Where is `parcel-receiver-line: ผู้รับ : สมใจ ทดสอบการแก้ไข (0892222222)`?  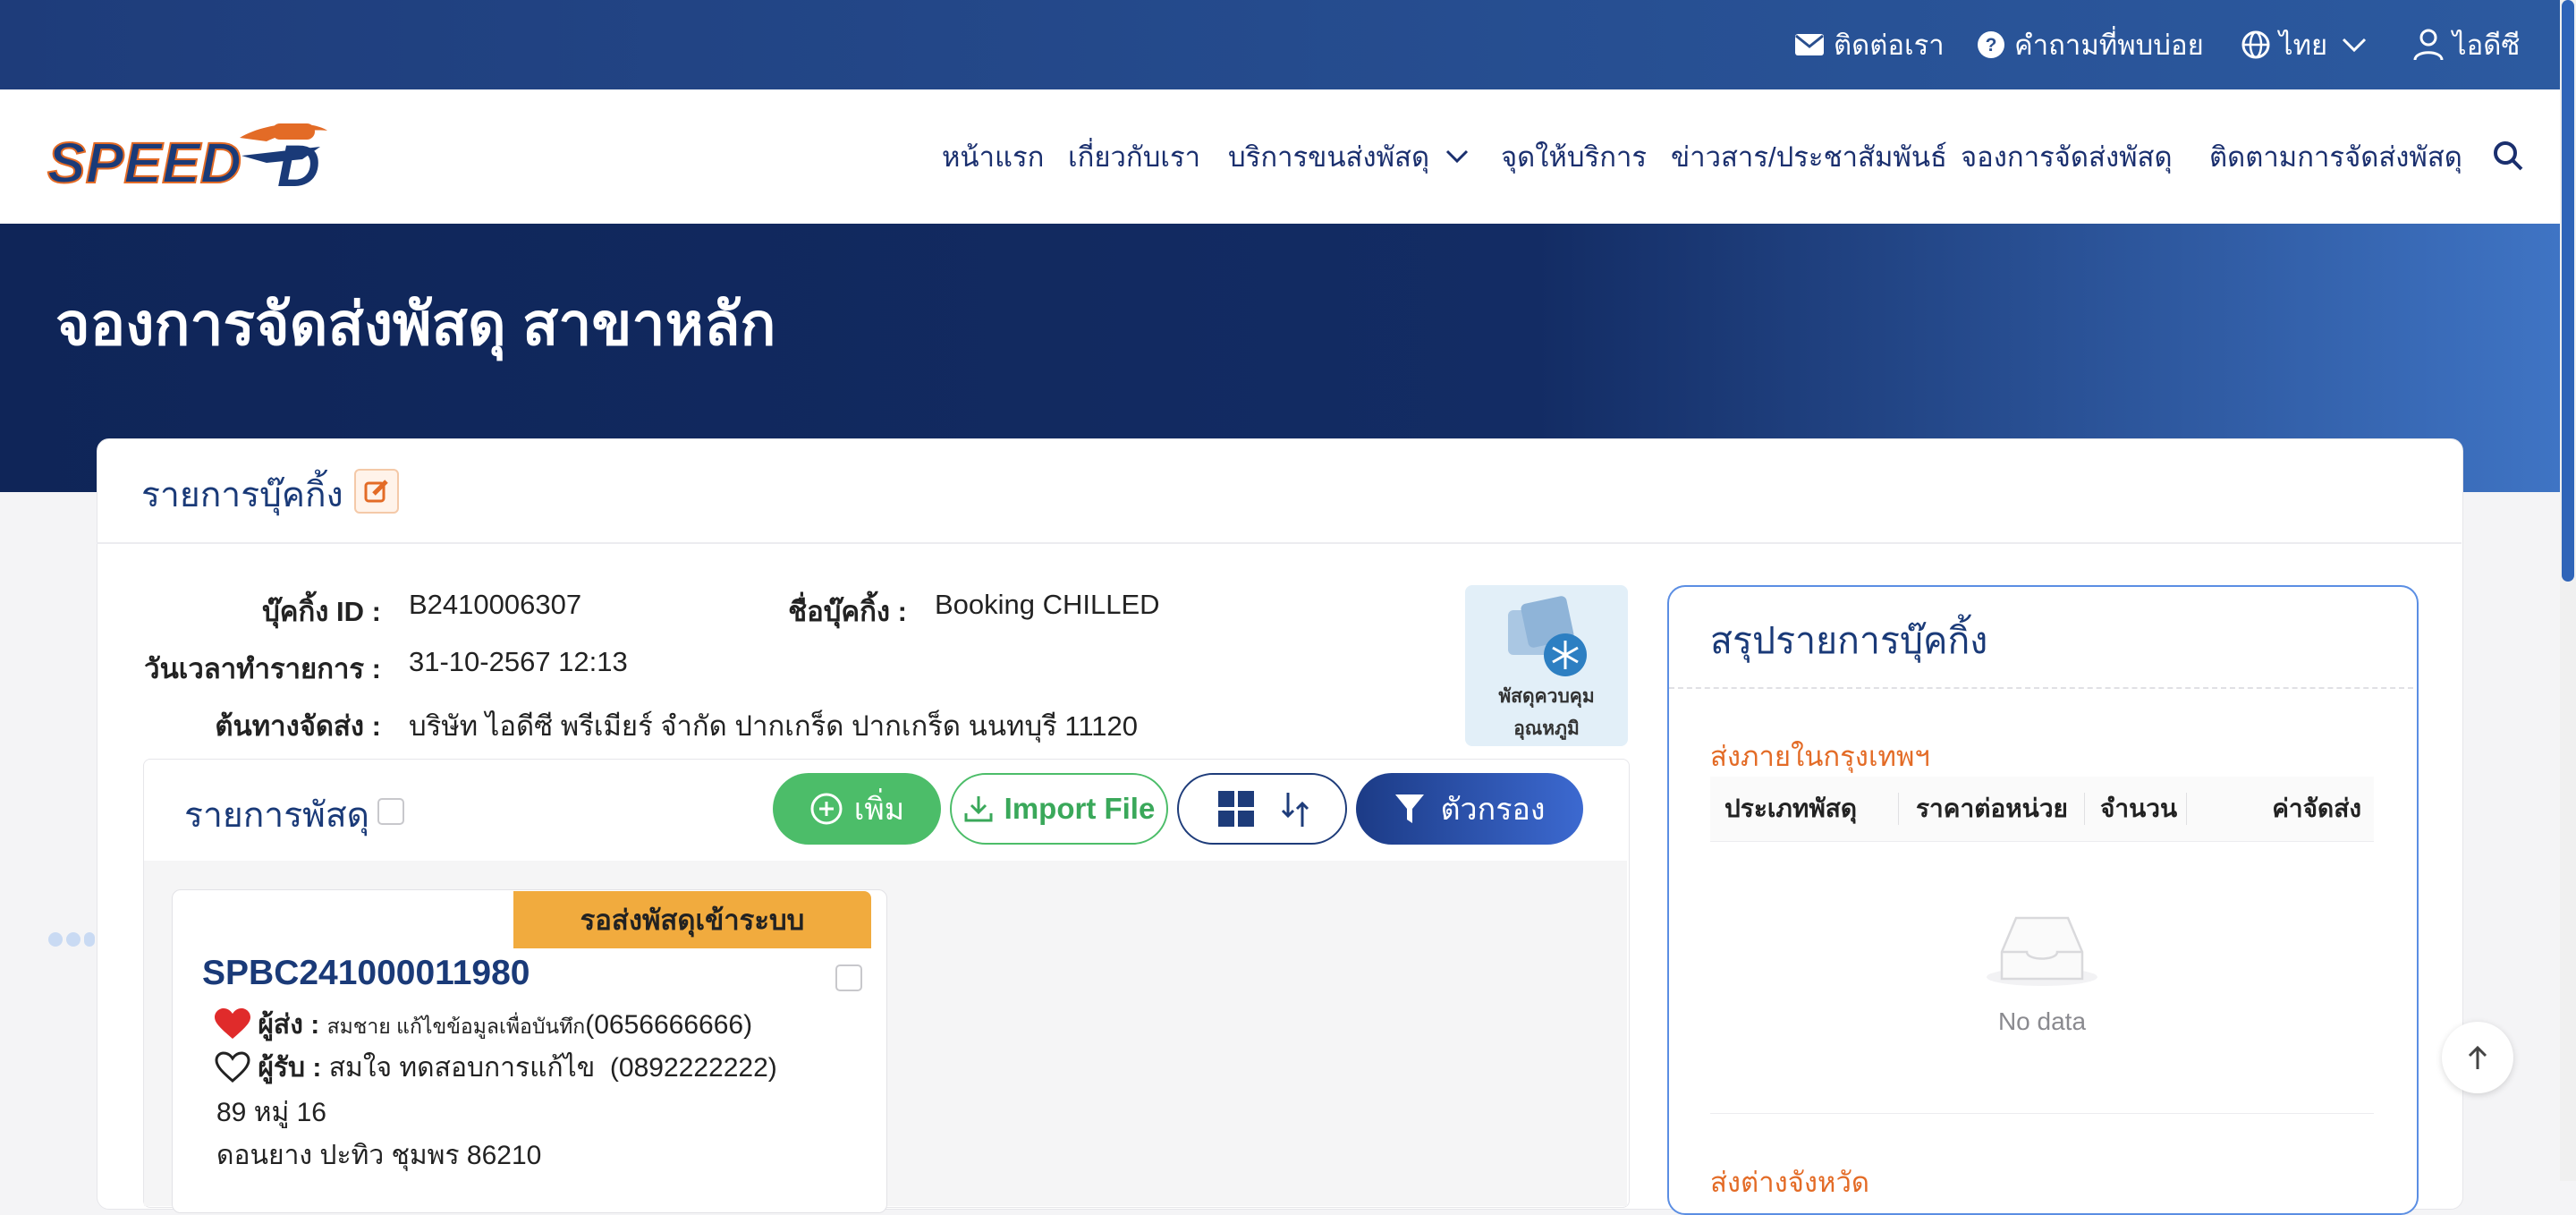 parcel-receiver-line: ผู้รับ : สมใจ ทดสอบการแก้ไข (0892222222) is located at coordinates (496, 1068).